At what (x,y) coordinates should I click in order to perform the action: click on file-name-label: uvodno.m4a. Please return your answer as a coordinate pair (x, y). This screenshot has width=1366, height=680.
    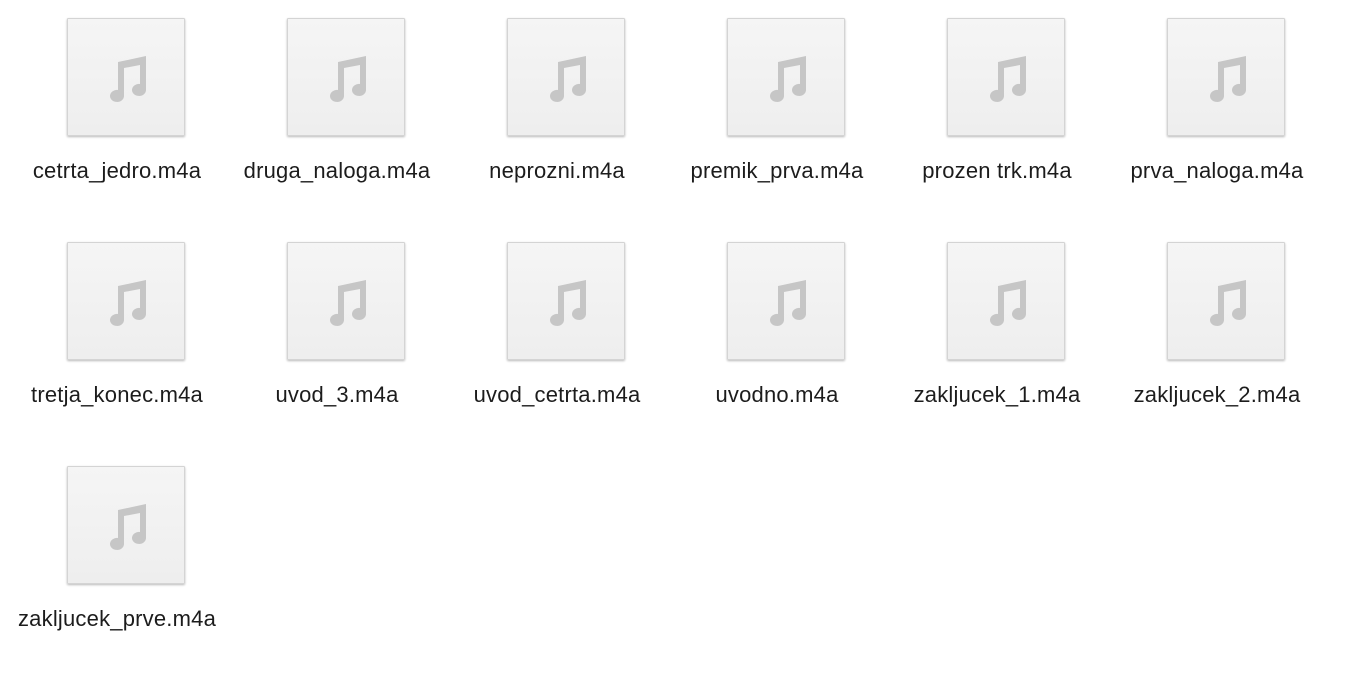
    Looking at the image, I should click on (777, 395).